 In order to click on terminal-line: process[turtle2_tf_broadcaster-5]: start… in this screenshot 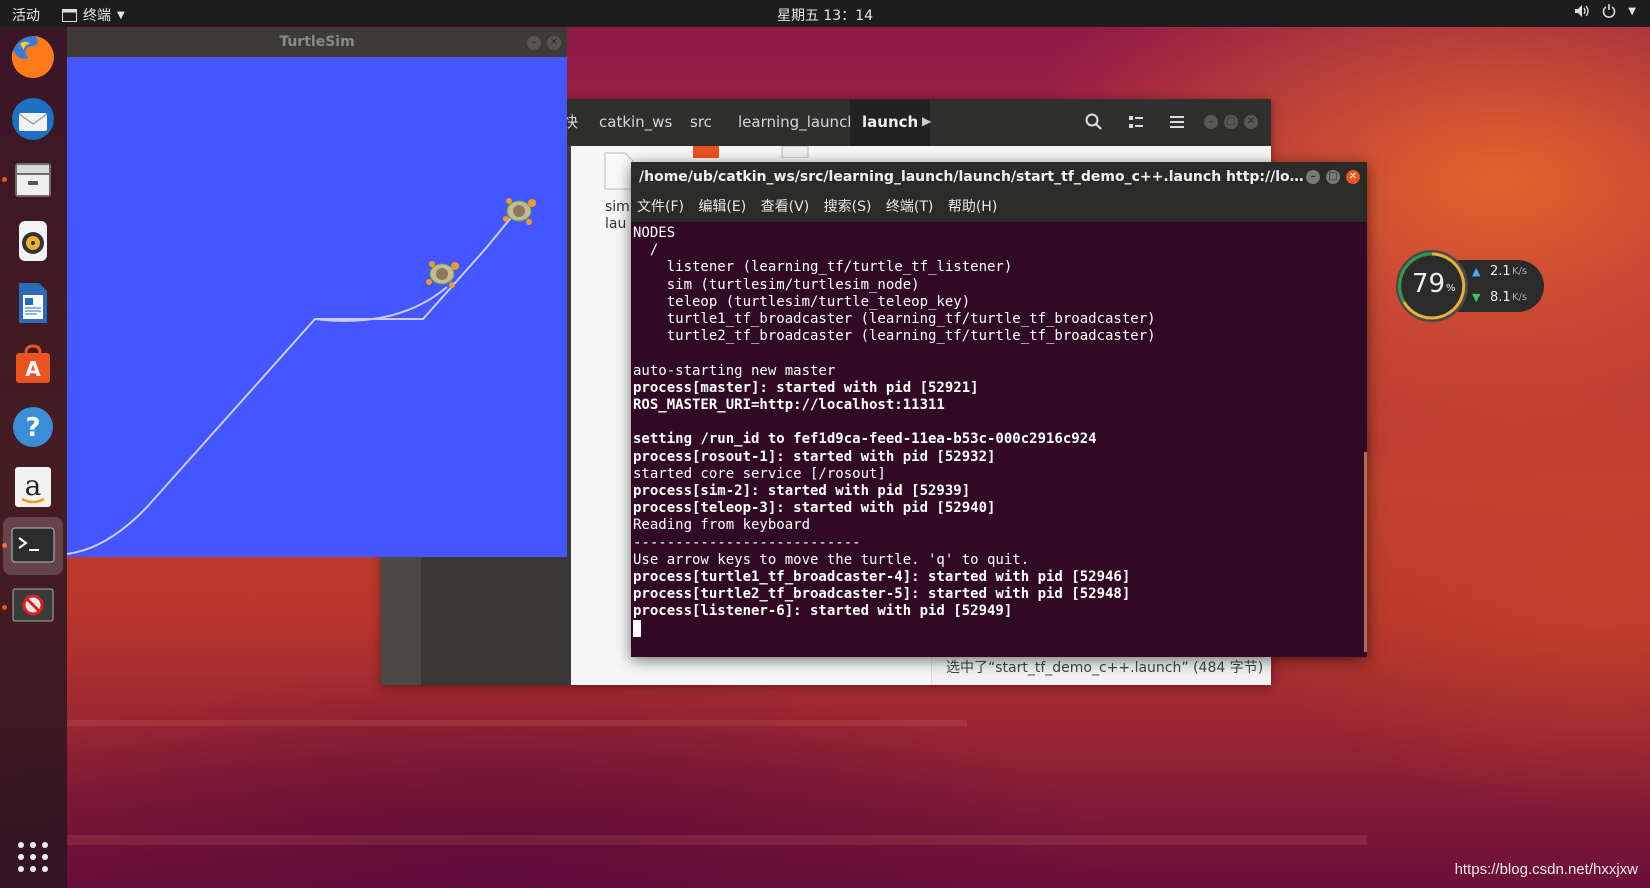, I will do `click(882, 594)`.